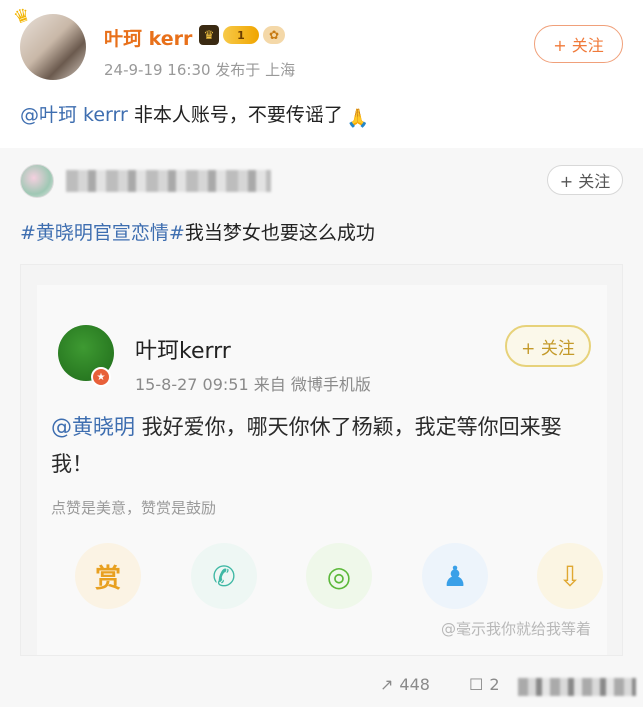  Describe the element at coordinates (358, 118) in the screenshot. I see `pray-emoji-icon: 🙏` at that location.